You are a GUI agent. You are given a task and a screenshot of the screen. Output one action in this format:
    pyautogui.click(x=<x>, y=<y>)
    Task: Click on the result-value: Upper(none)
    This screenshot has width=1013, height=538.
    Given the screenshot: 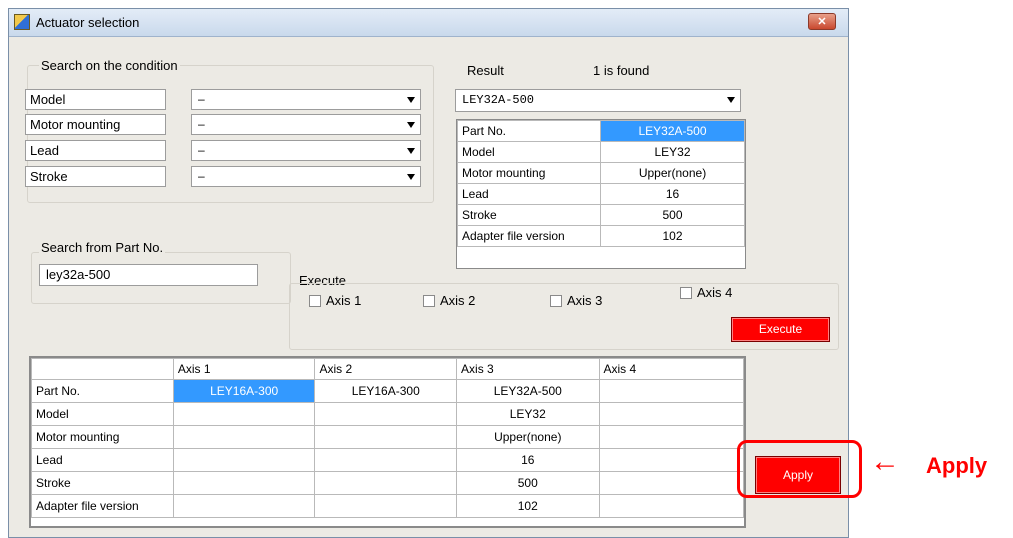 What is the action you would take?
    pyautogui.click(x=672, y=173)
    